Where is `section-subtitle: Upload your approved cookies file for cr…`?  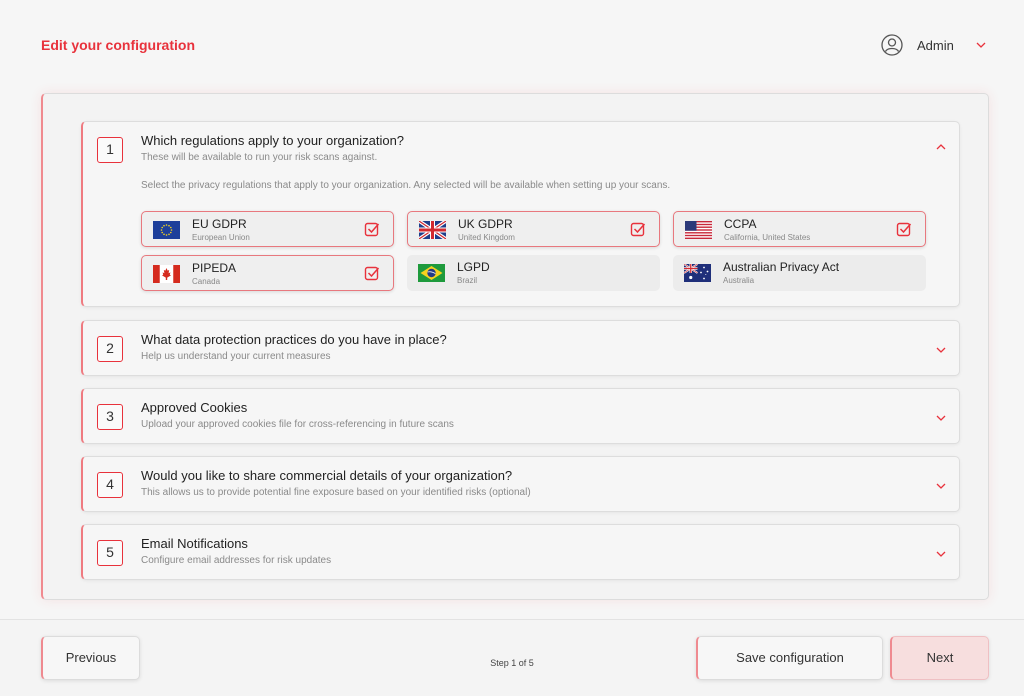 section-subtitle: Upload your approved cookies file for cr… is located at coordinates (297, 424).